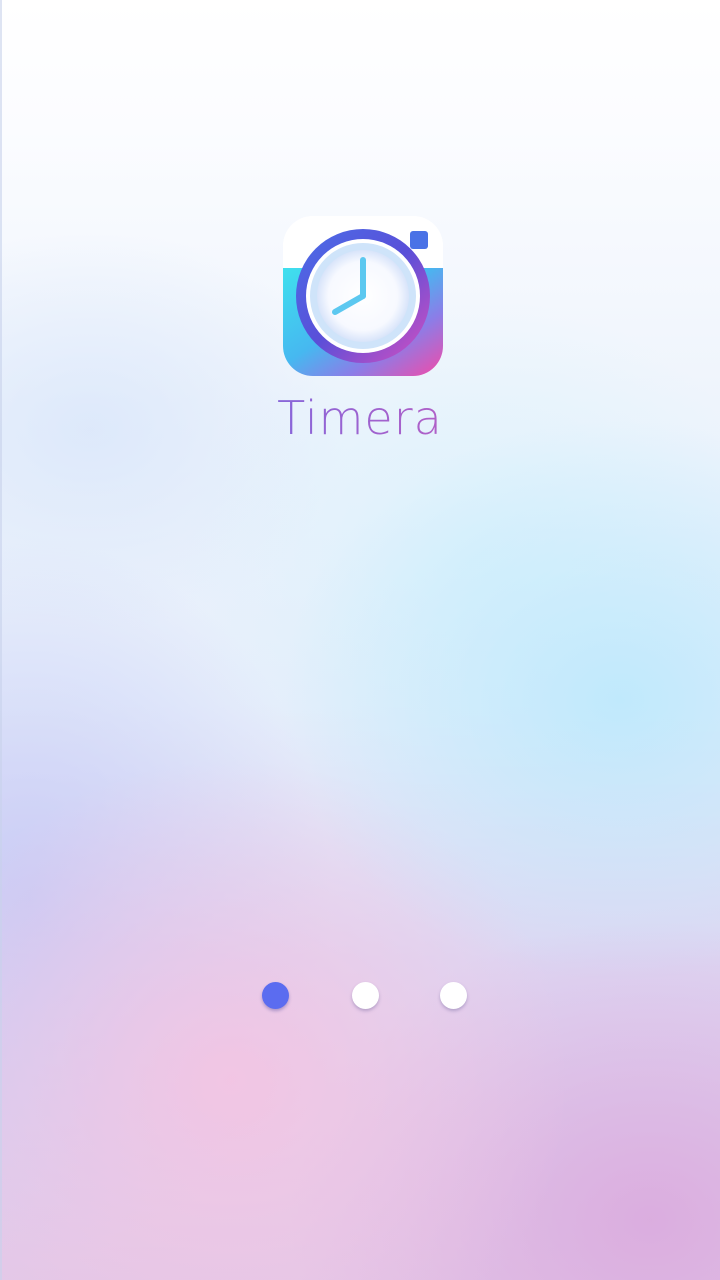  What do you see at coordinates (1, 640) in the screenshot?
I see `screen-edge` at bounding box center [1, 640].